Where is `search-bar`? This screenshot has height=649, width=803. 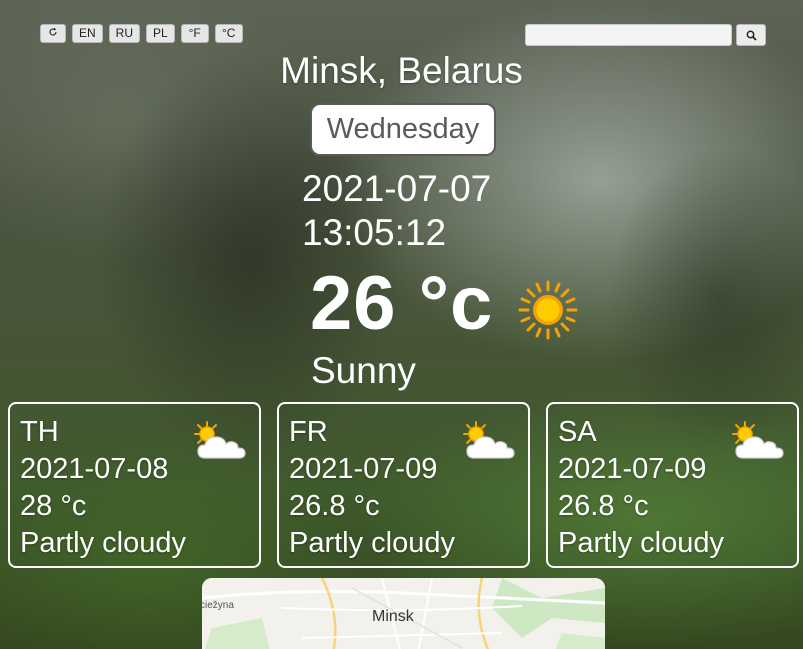 search-bar is located at coordinates (645, 35).